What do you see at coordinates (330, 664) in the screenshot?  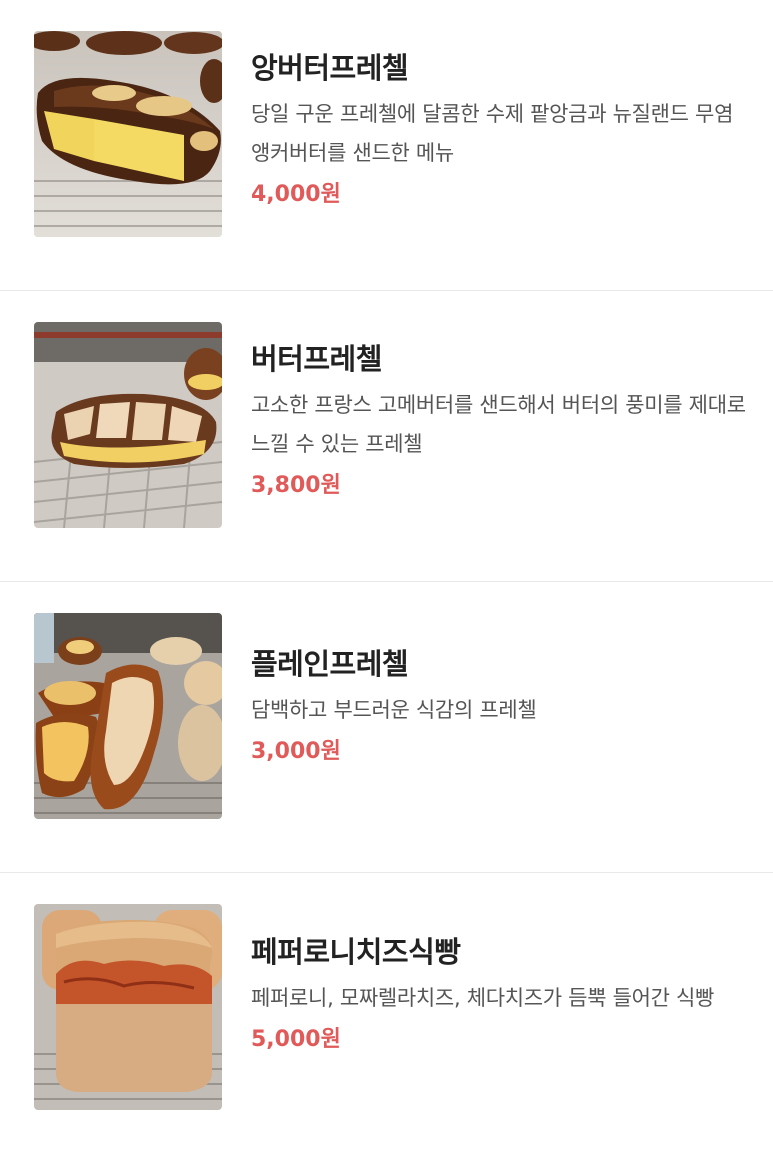 I see `menu-item-name: 플레인프레첼` at bounding box center [330, 664].